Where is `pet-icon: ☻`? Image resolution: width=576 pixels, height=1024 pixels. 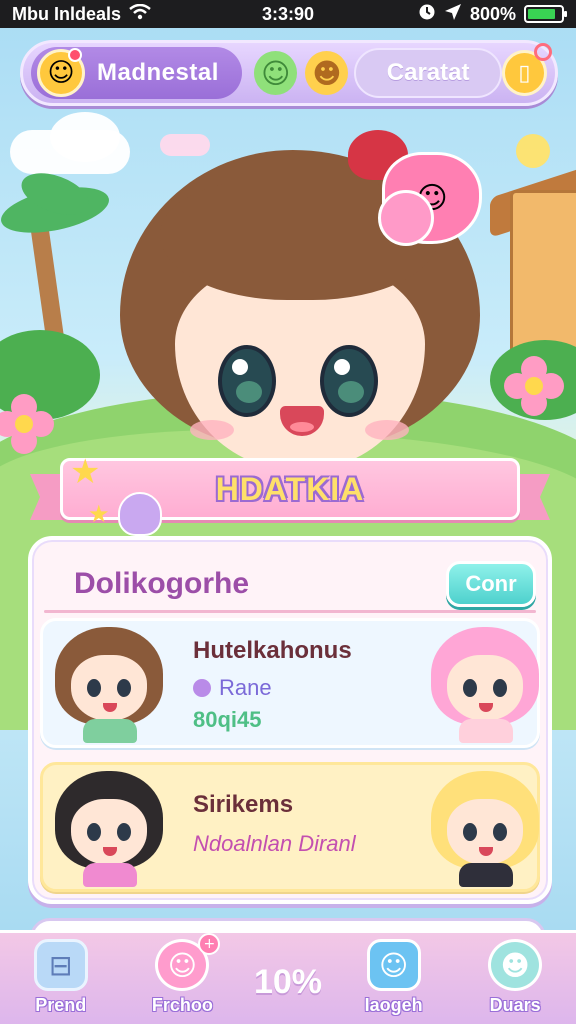 pet-icon: ☻ is located at coordinates (515, 965).